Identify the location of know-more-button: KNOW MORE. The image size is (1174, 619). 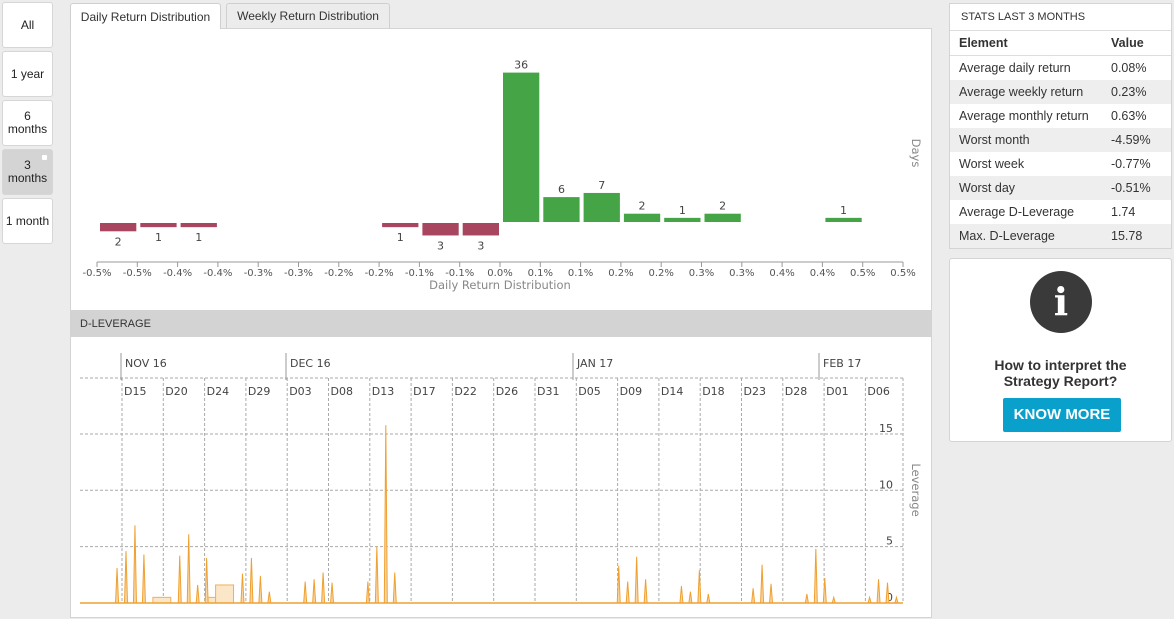
(1062, 415).